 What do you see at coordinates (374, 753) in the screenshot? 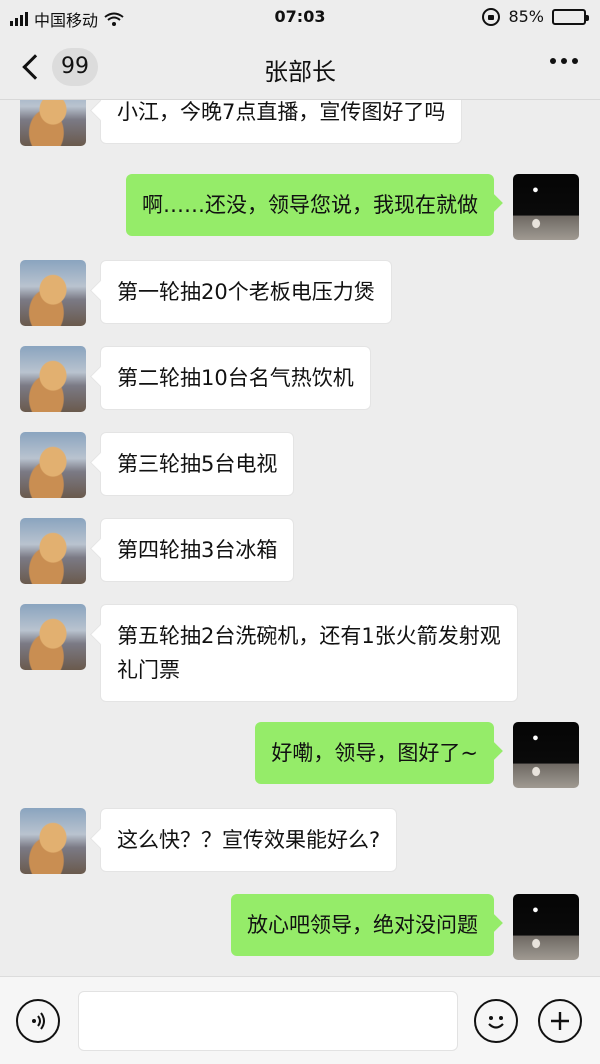
I see `message-bubble: 好嘞，领导，图好了~` at bounding box center [374, 753].